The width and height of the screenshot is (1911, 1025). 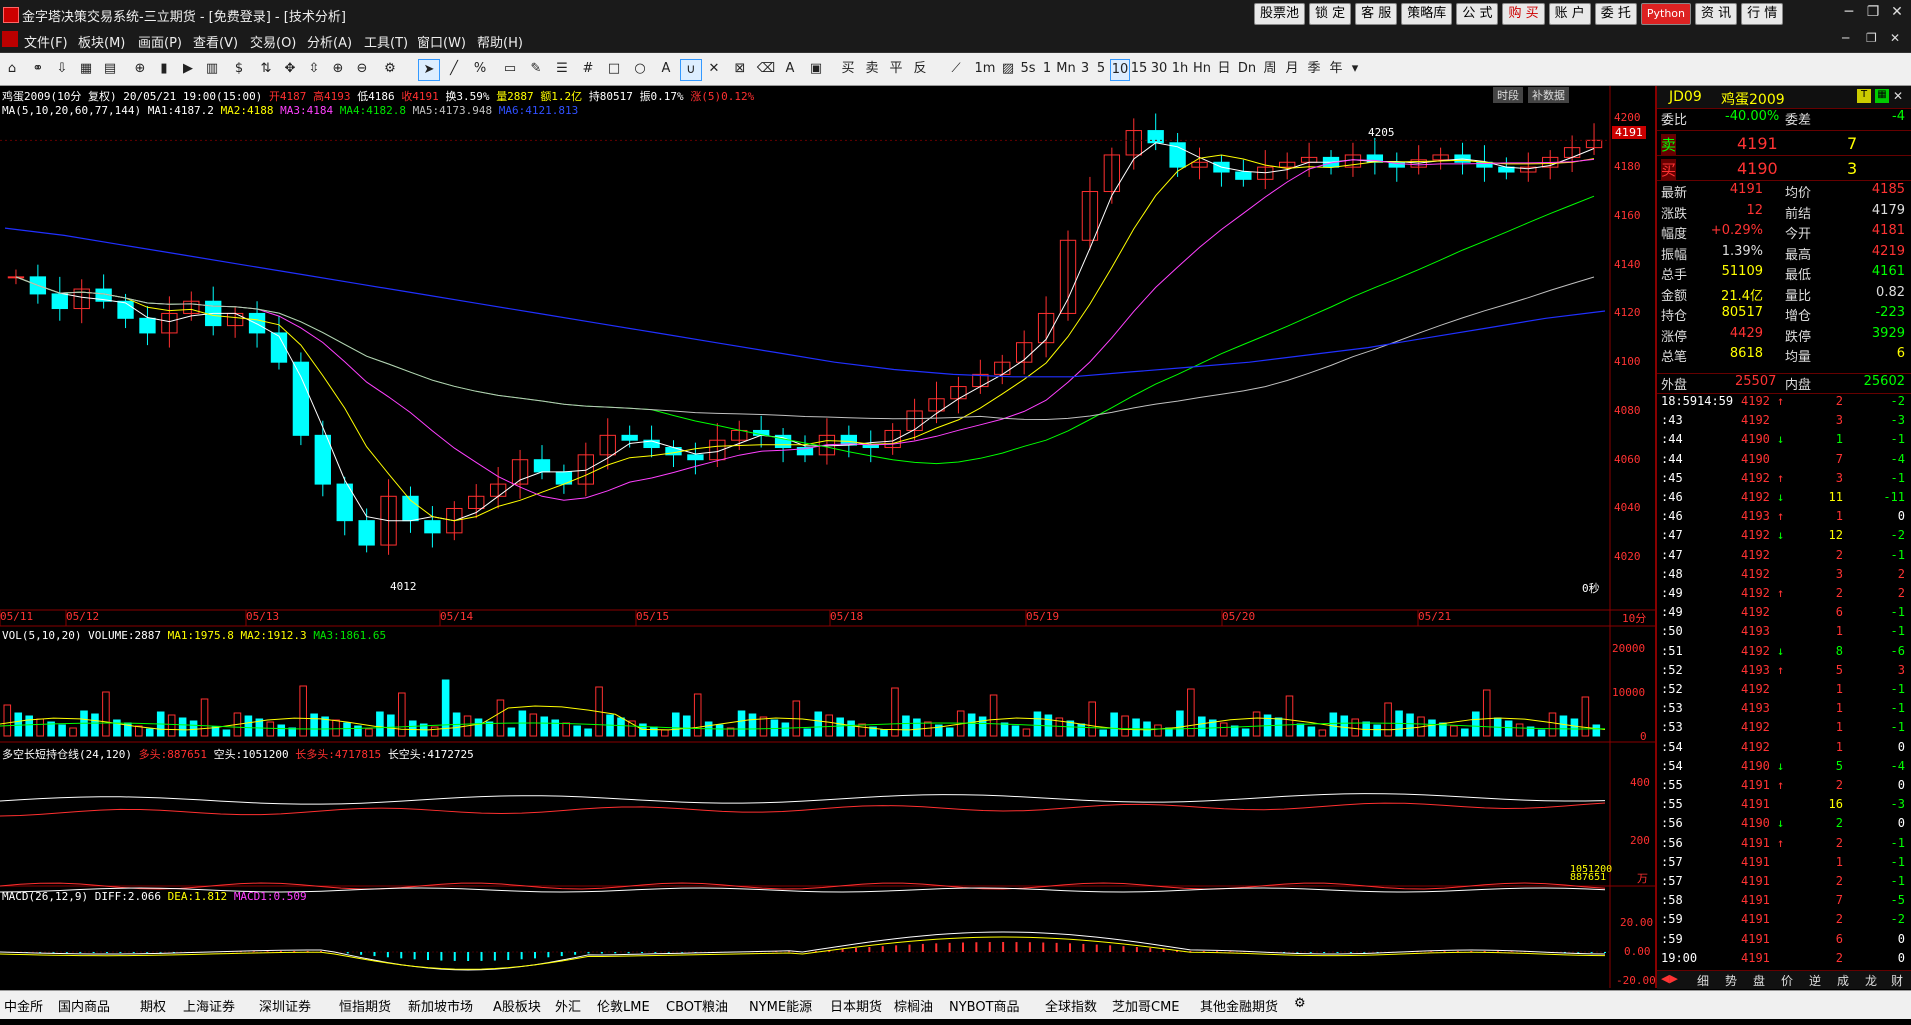 I want to click on market-tab: 上海证券, so click(x=209, y=1005).